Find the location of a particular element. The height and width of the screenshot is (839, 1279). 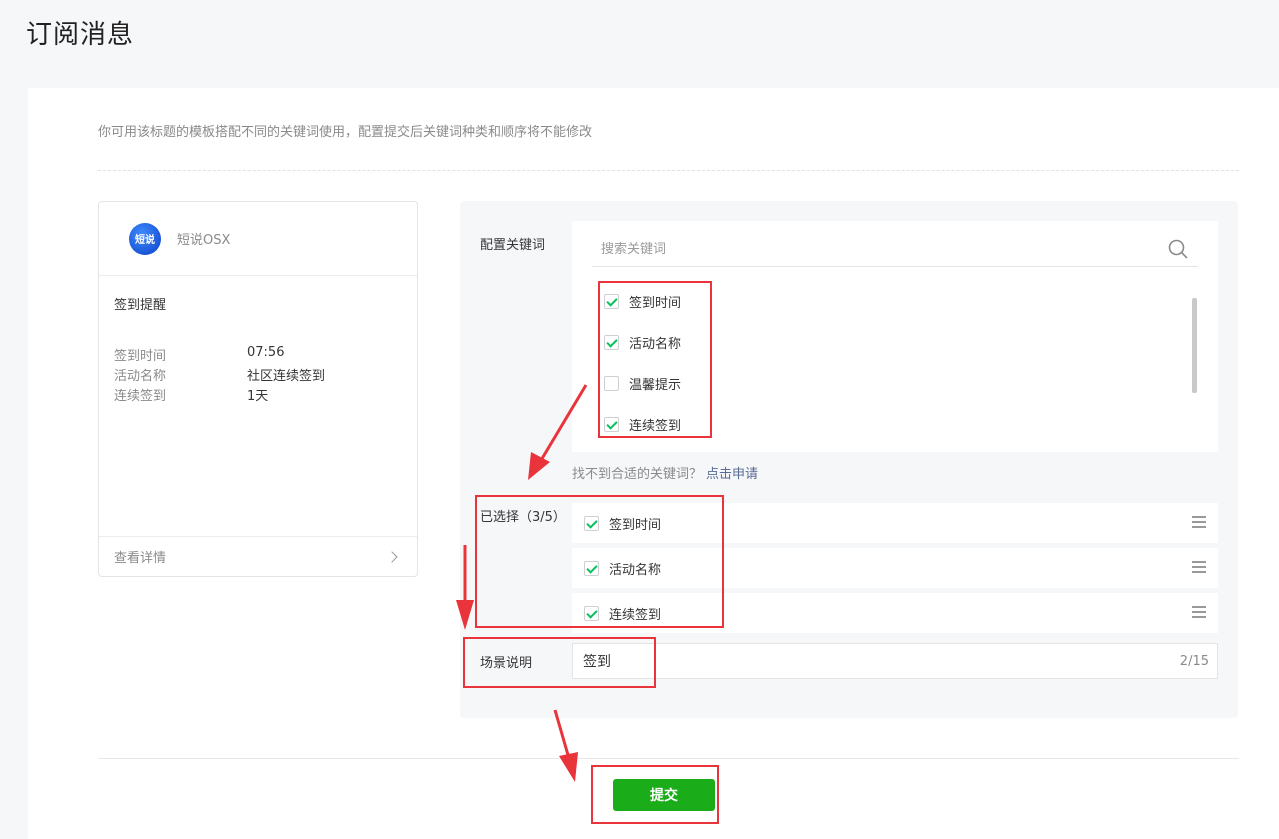

search-icon is located at coordinates (1178, 249).